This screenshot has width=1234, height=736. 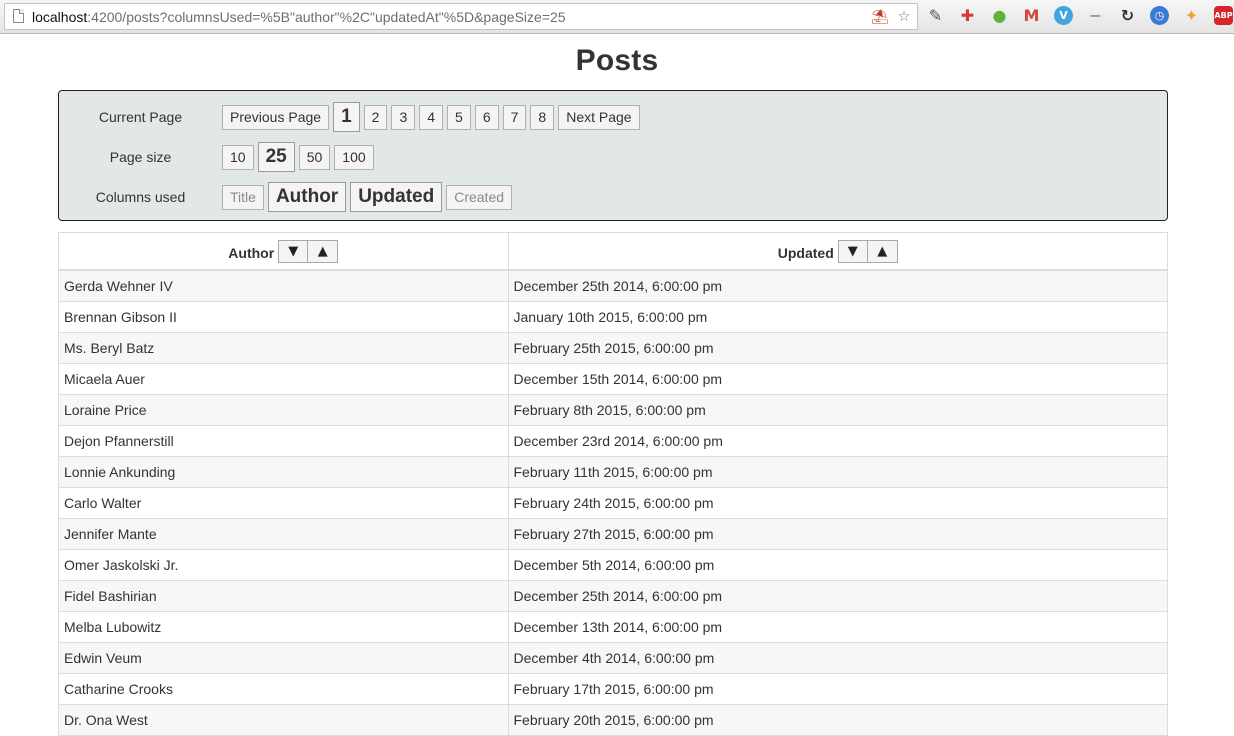 I want to click on adblock-plus-icon: ABP, so click(x=1223, y=15).